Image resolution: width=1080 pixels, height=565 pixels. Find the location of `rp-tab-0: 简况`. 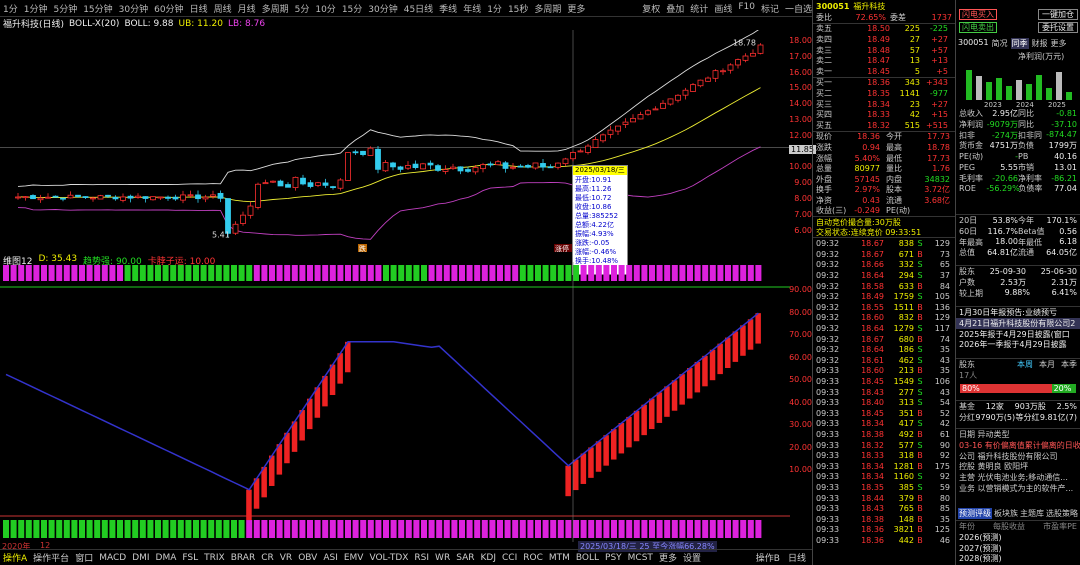

rp-tab-0: 简况 is located at coordinates (1000, 43).